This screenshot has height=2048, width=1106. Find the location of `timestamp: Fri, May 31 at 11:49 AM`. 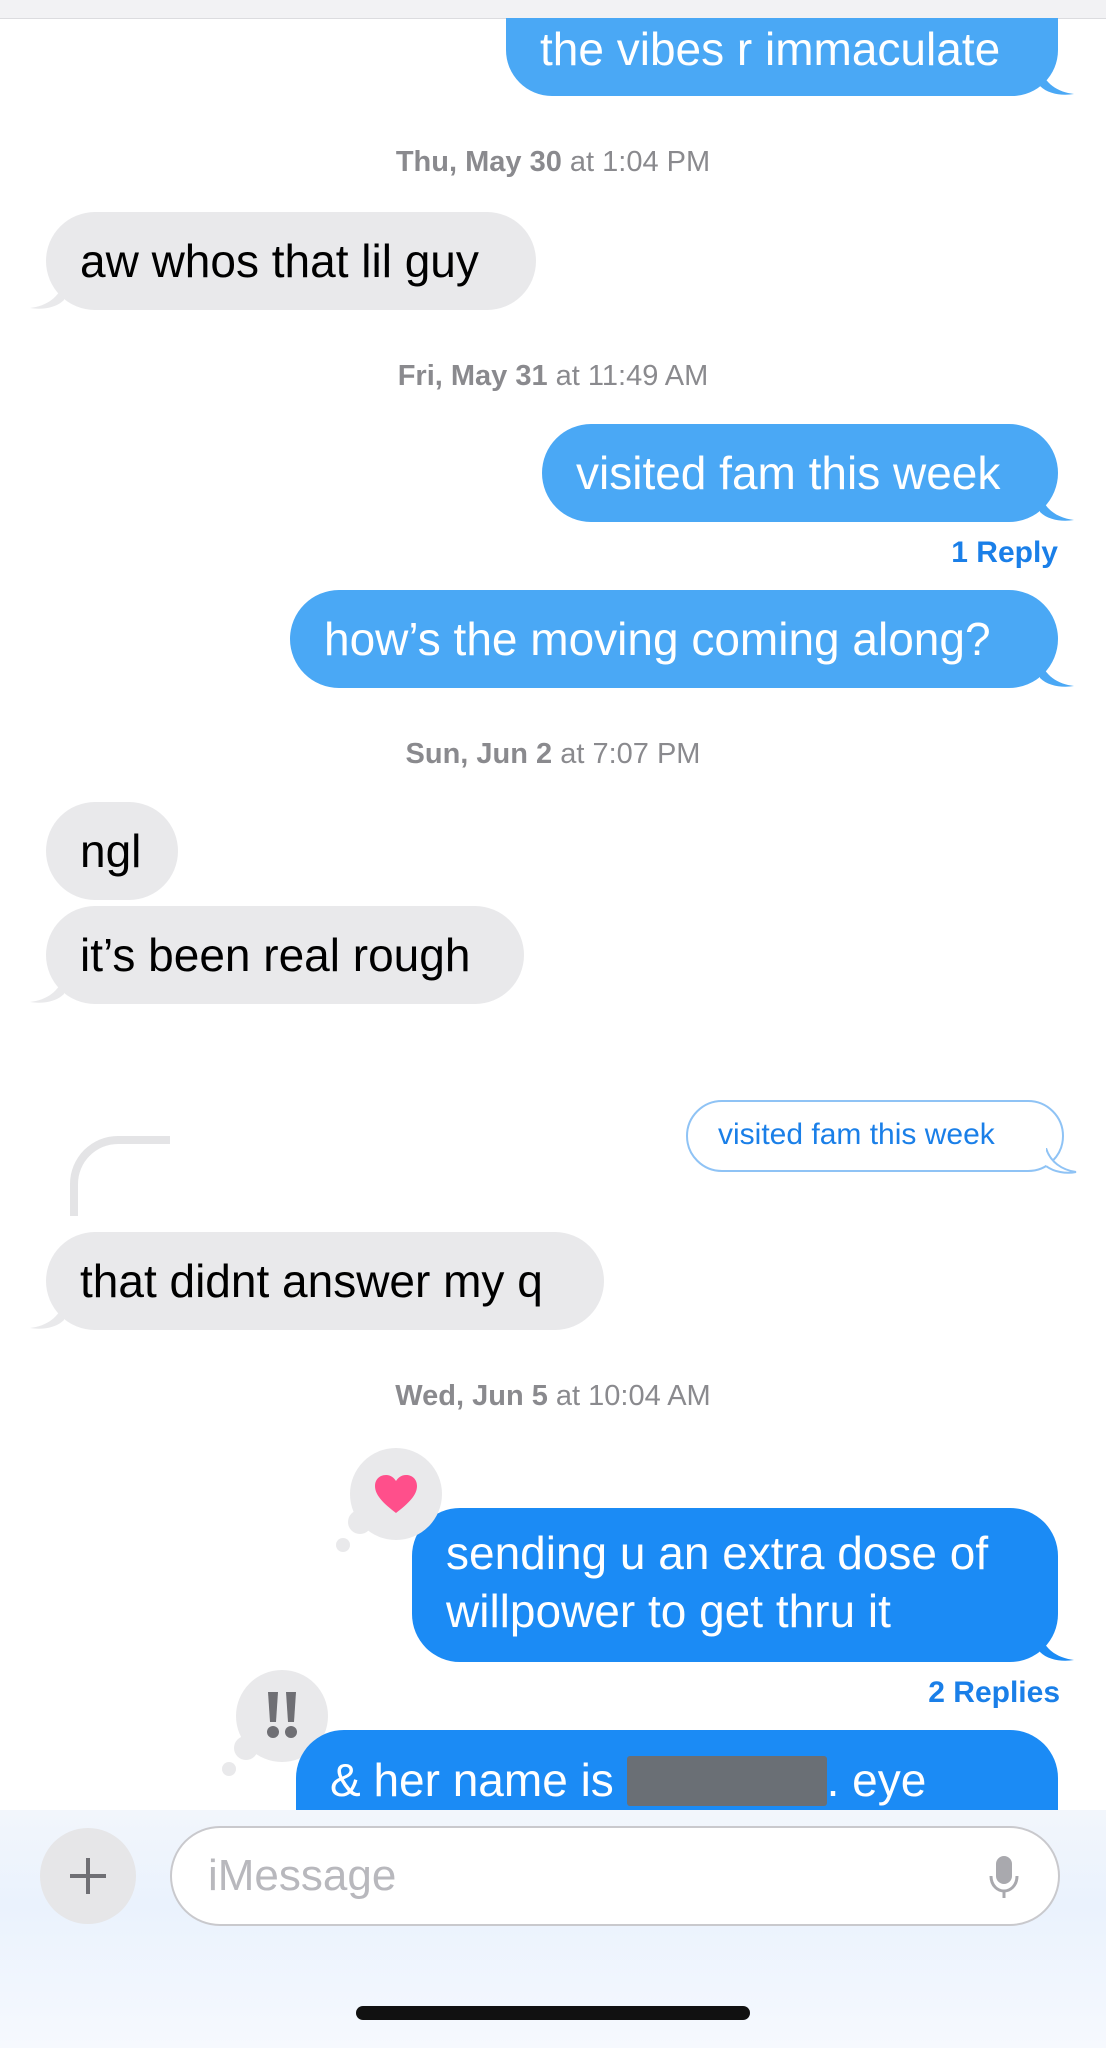

timestamp: Fri, May 31 at 11:49 AM is located at coordinates (553, 376).